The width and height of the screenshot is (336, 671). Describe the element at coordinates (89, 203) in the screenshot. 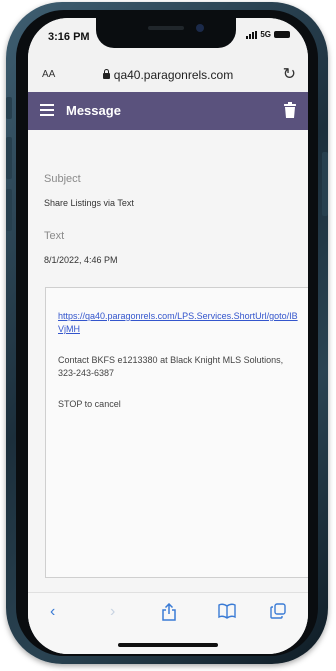

I see `subject-value: Share Listings via Text` at that location.